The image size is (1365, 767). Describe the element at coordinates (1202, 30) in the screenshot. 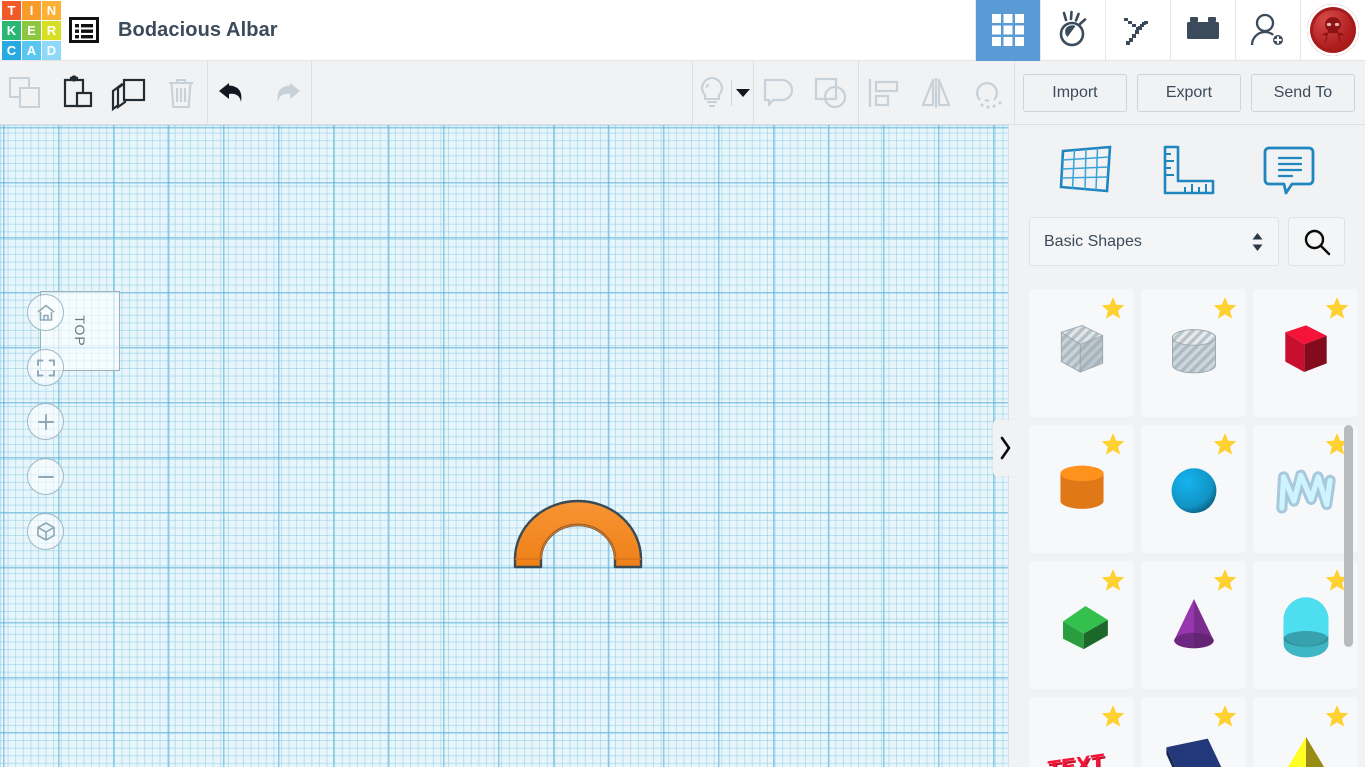

I see `tab-blocks` at that location.